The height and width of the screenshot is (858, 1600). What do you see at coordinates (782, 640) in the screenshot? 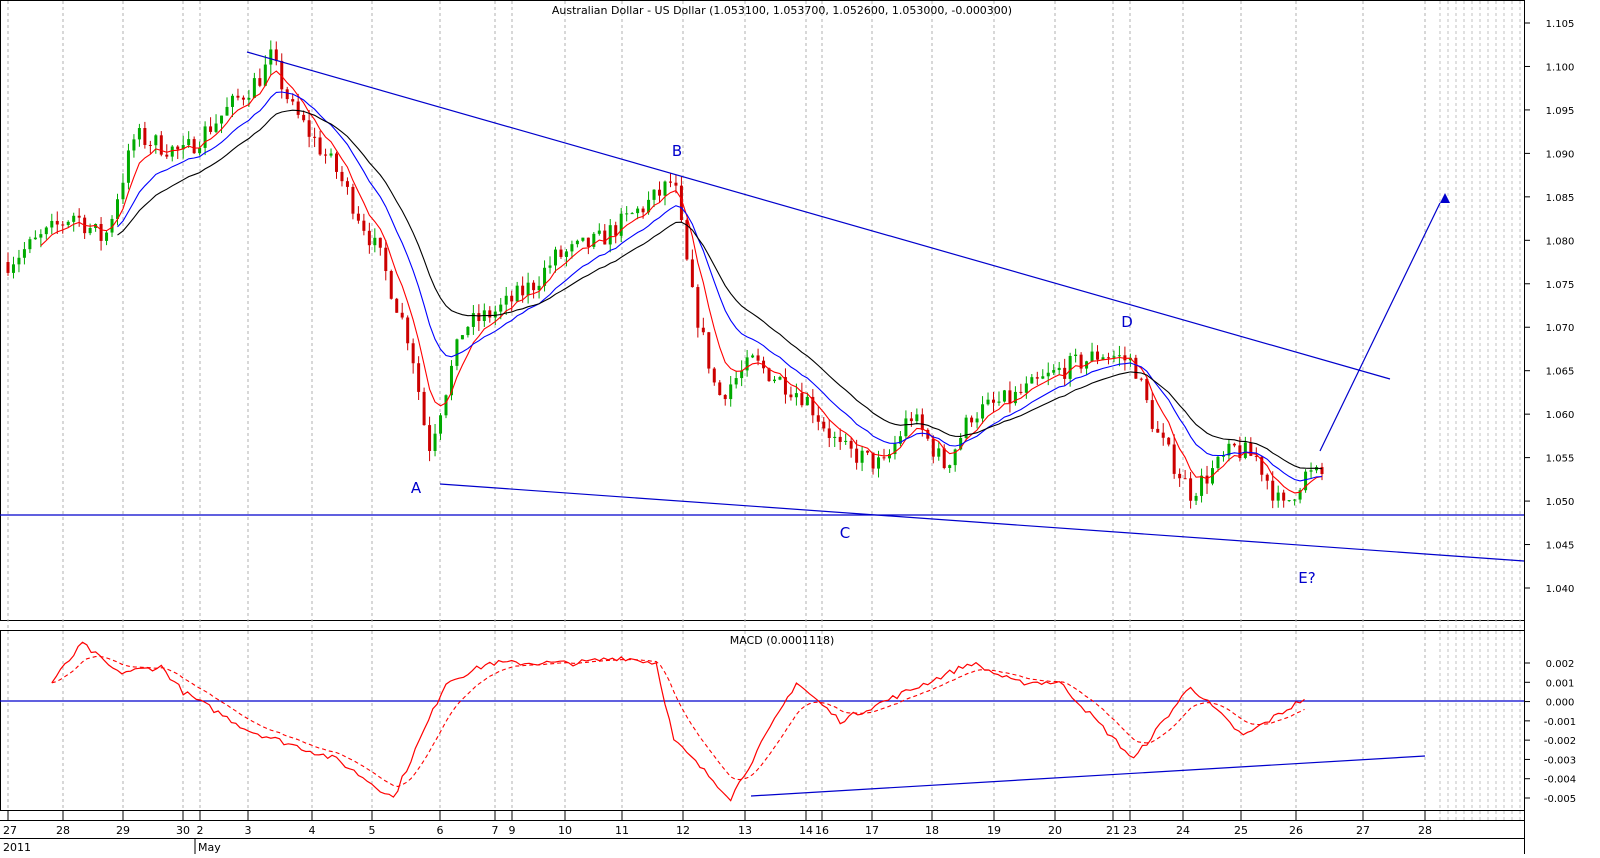
I see `macd-chart-title: MACD (0.0001118)` at bounding box center [782, 640].